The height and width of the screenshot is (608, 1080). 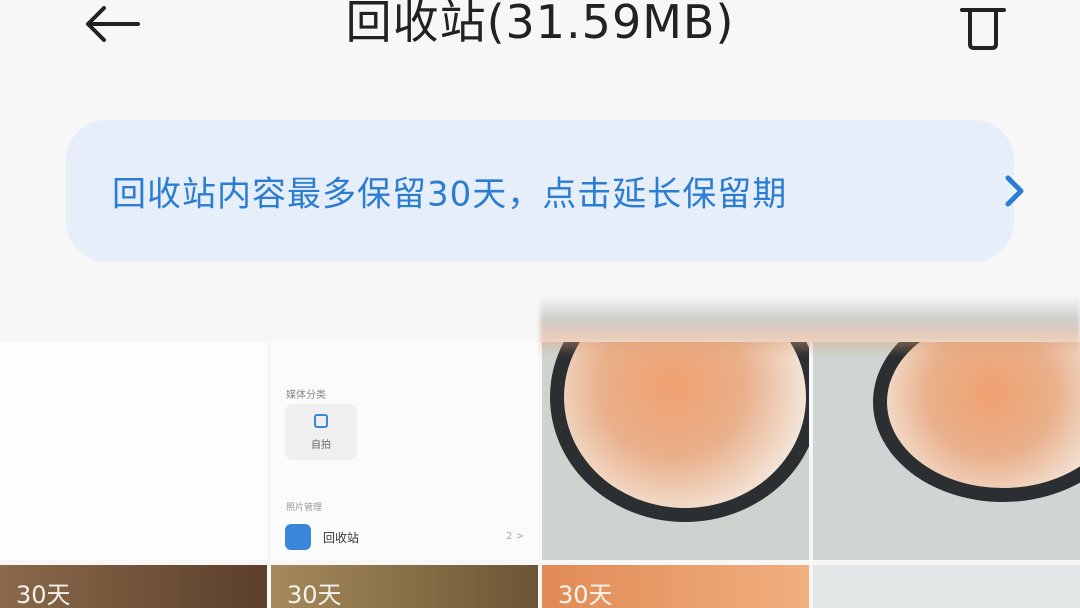 What do you see at coordinates (341, 538) in the screenshot?
I see `thumbnail-bin-label: 回收站` at bounding box center [341, 538].